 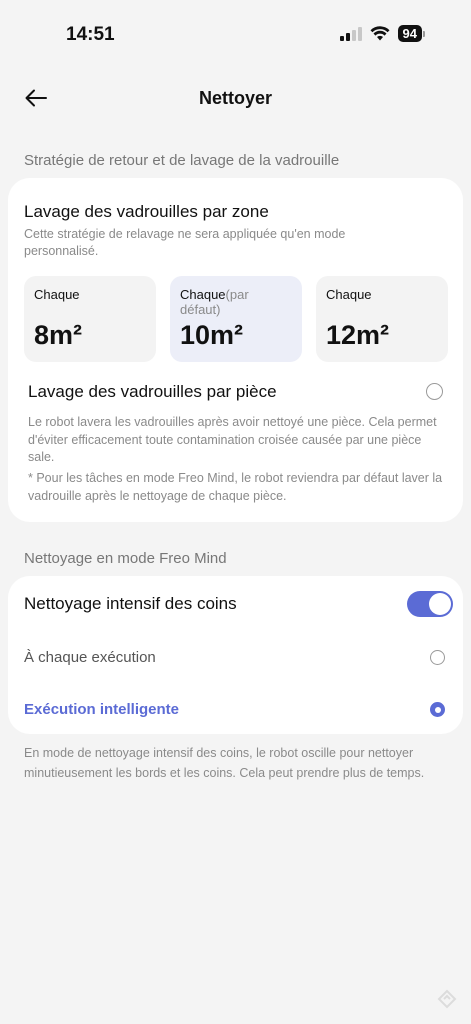 I want to click on option-every-run-radio, so click(x=437, y=657).